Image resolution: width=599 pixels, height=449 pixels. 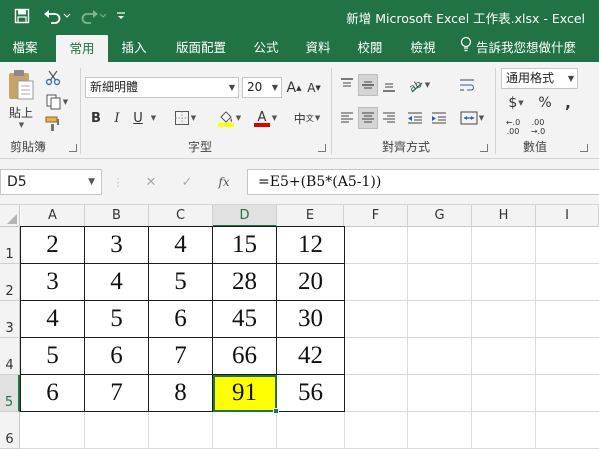 I want to click on font-dialog-launcher, so click(x=322, y=148).